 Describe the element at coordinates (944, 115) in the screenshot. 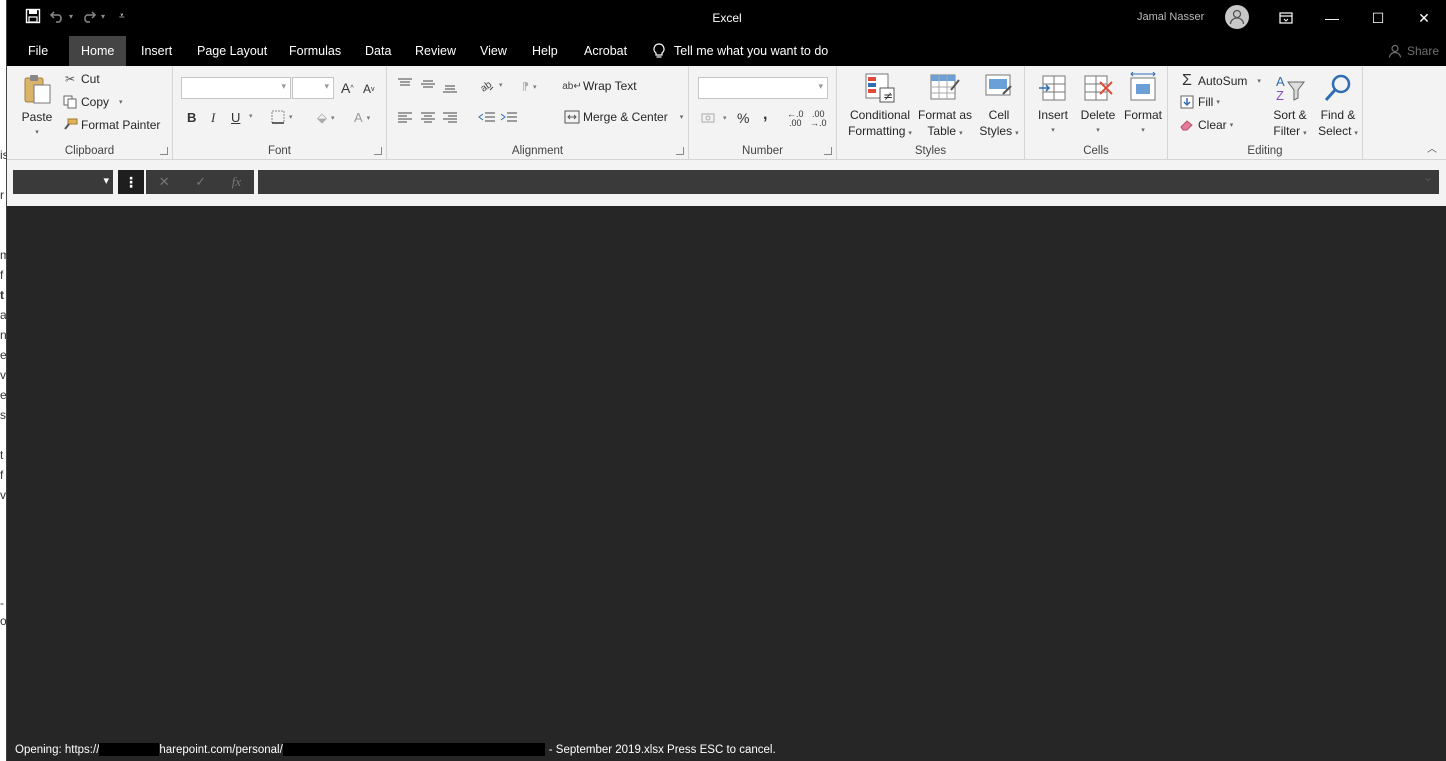

I see `format-as-table-label-1: Format as` at that location.